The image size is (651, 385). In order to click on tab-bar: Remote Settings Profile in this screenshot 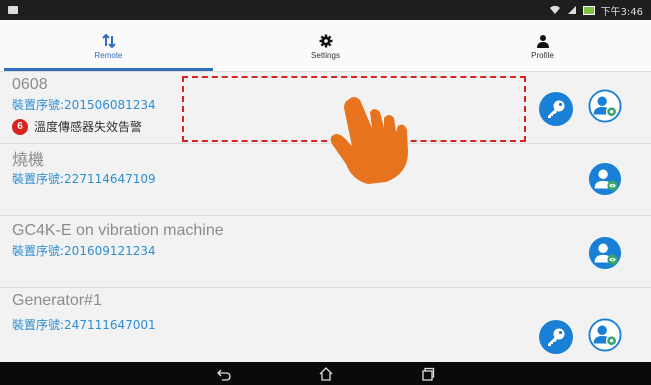, I will do `click(325, 46)`.